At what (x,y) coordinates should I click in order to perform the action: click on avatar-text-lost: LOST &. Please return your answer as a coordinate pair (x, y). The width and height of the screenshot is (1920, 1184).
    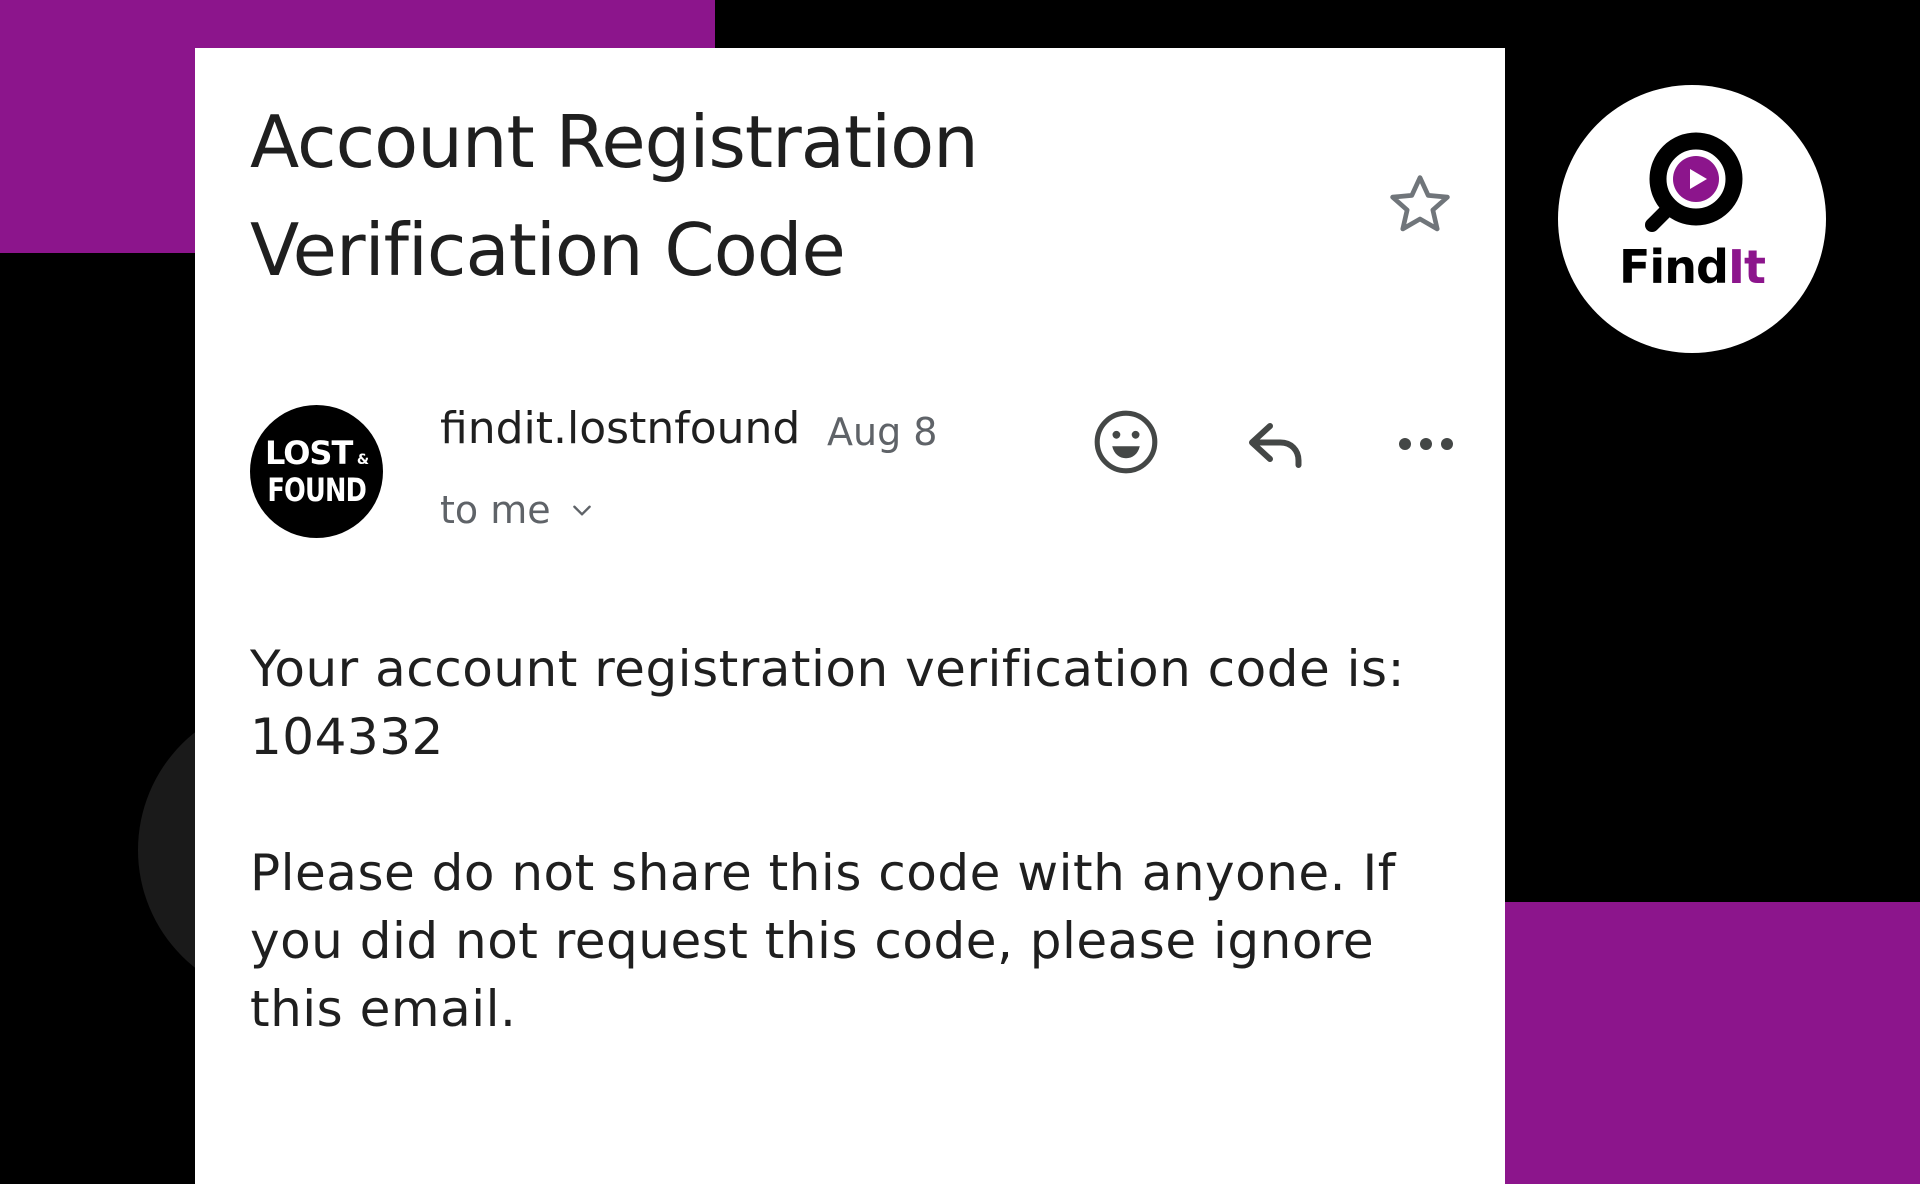
    Looking at the image, I should click on (316, 453).